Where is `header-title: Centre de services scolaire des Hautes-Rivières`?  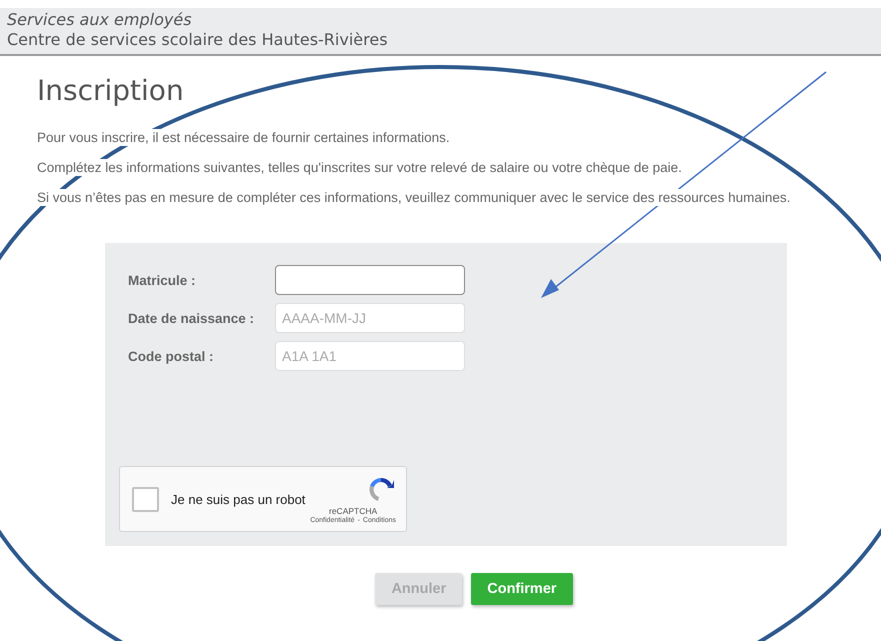
header-title: Centre de services scolaire des Hautes-Rivières is located at coordinates (197, 39).